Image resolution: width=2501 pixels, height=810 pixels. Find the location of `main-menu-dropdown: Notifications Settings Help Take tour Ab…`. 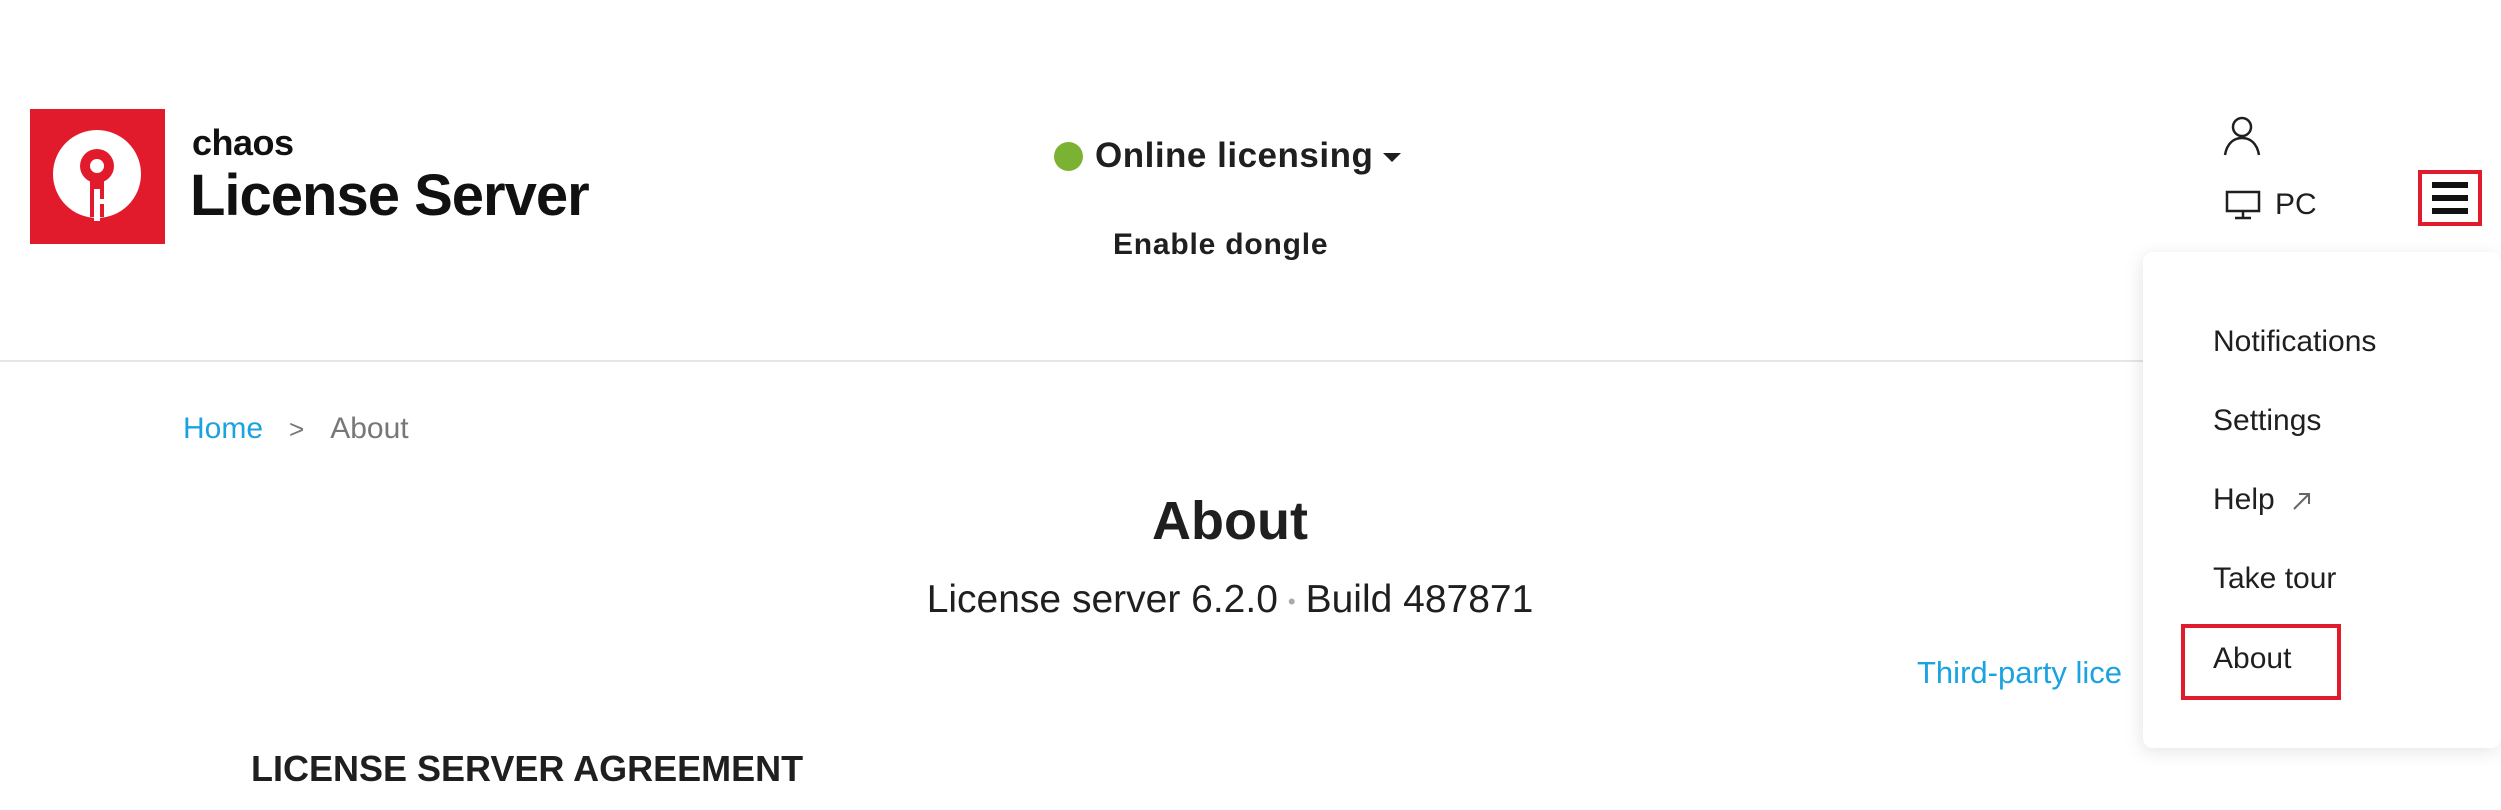

main-menu-dropdown: Notifications Settings Help Take tour Ab… is located at coordinates (2322, 500).